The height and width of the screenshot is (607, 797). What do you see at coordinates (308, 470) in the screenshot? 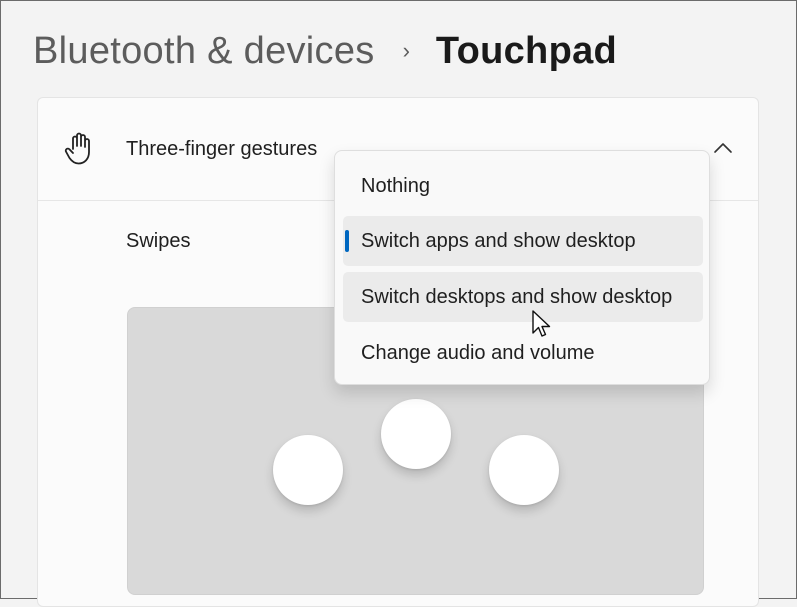
I see `finger-left-circle` at bounding box center [308, 470].